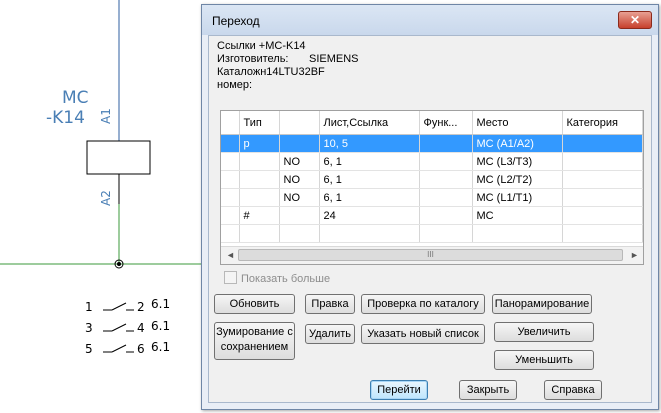 The height and width of the screenshot is (413, 661). I want to click on table-row, so click(432, 233).